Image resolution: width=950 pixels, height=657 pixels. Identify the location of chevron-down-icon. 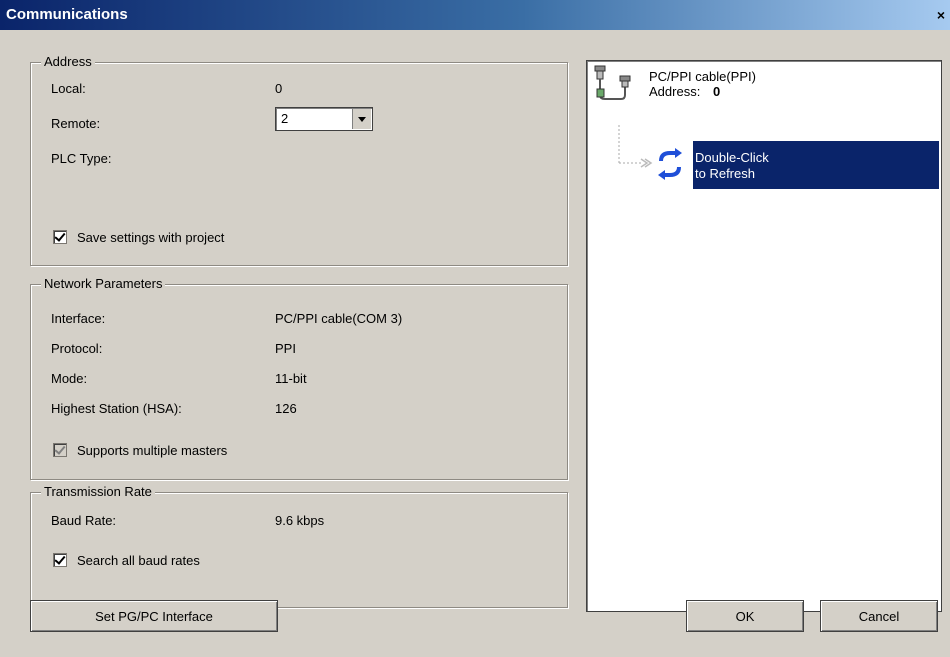
(361, 119).